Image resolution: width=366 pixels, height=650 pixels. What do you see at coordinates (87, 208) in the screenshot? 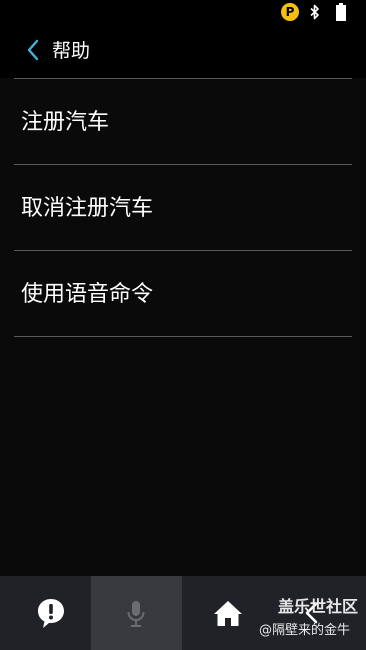
I see `menu-item-label: 取消注册汽车` at bounding box center [87, 208].